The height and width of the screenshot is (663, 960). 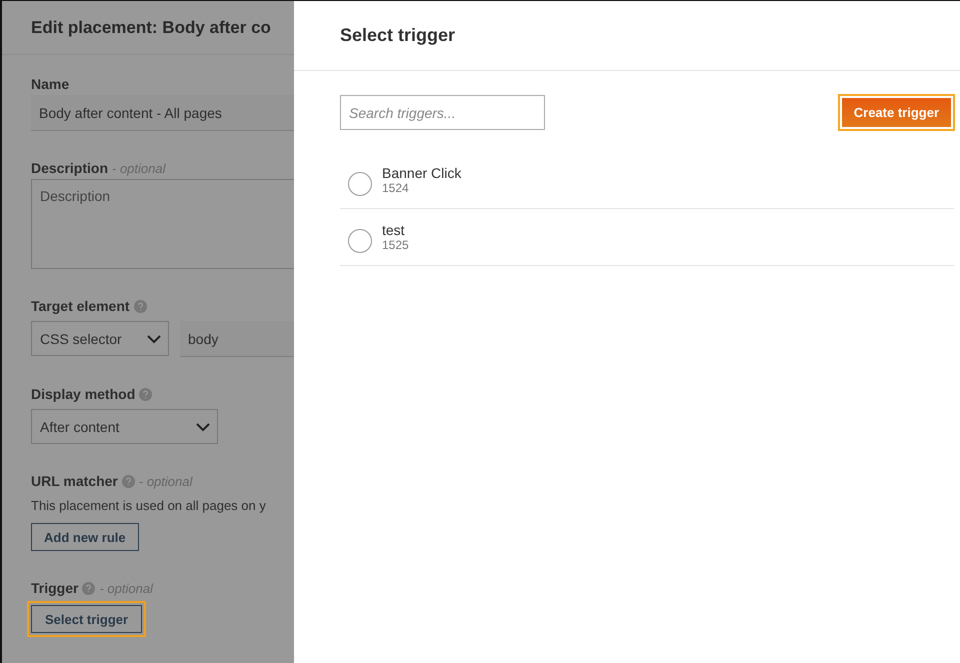 What do you see at coordinates (74, 481) in the screenshot?
I see `field-label: URL matcher` at bounding box center [74, 481].